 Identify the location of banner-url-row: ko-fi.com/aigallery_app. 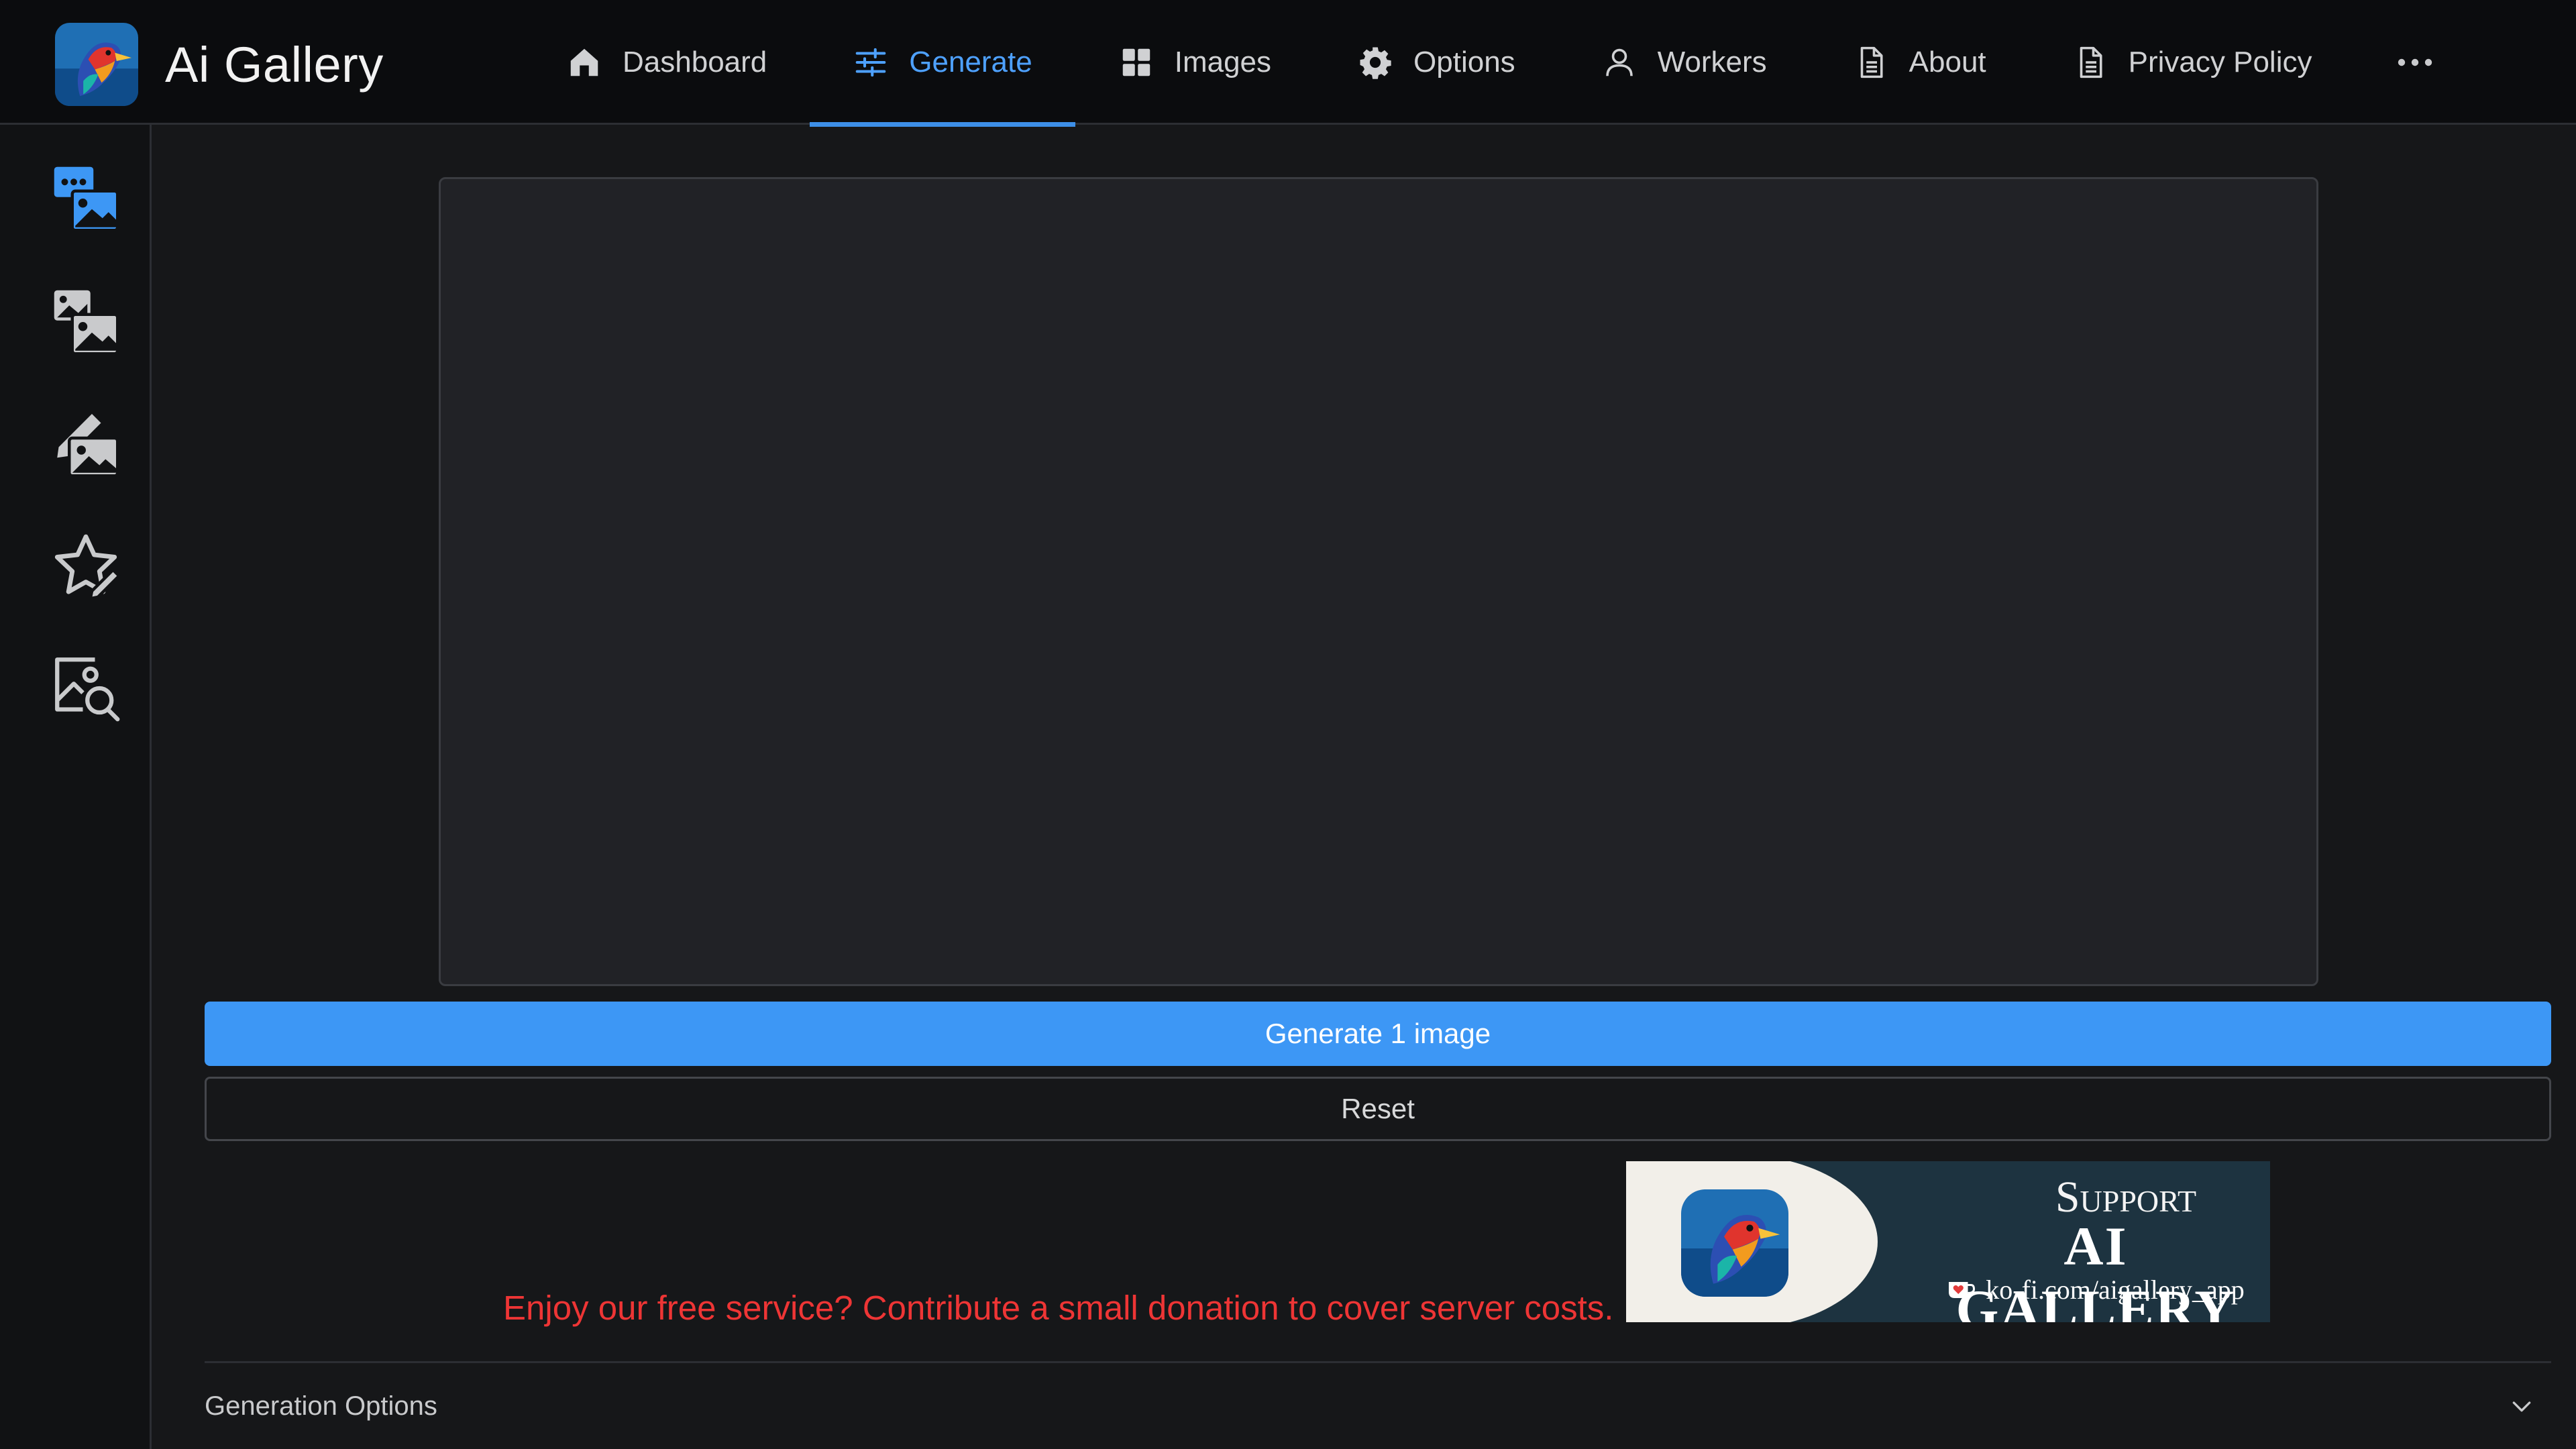
(2089, 1289).